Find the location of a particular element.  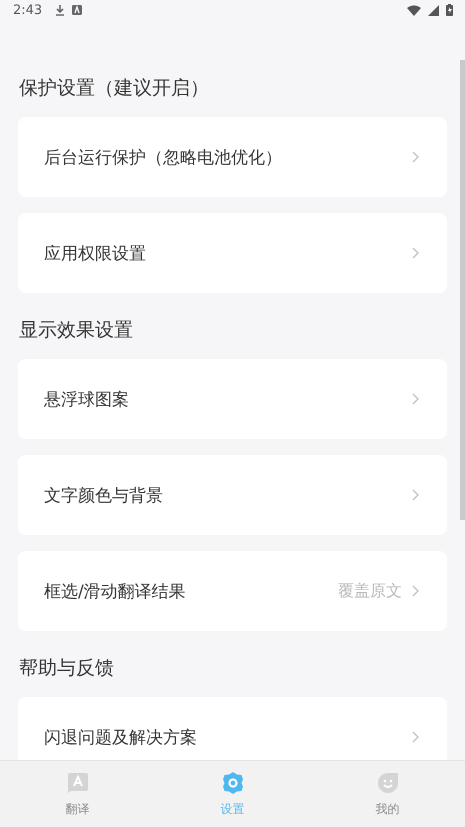

settings-icon is located at coordinates (232, 782).